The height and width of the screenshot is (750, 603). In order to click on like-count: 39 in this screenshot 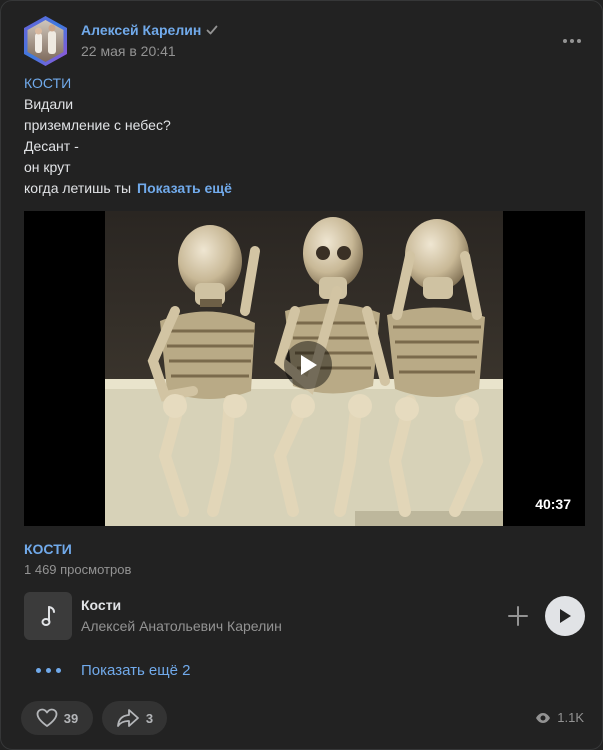, I will do `click(71, 718)`.